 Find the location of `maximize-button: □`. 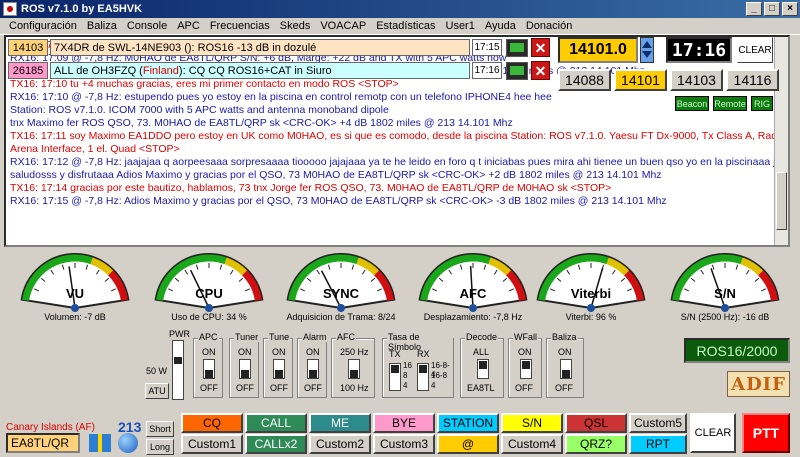

maximize-button: □ is located at coordinates (772, 9).